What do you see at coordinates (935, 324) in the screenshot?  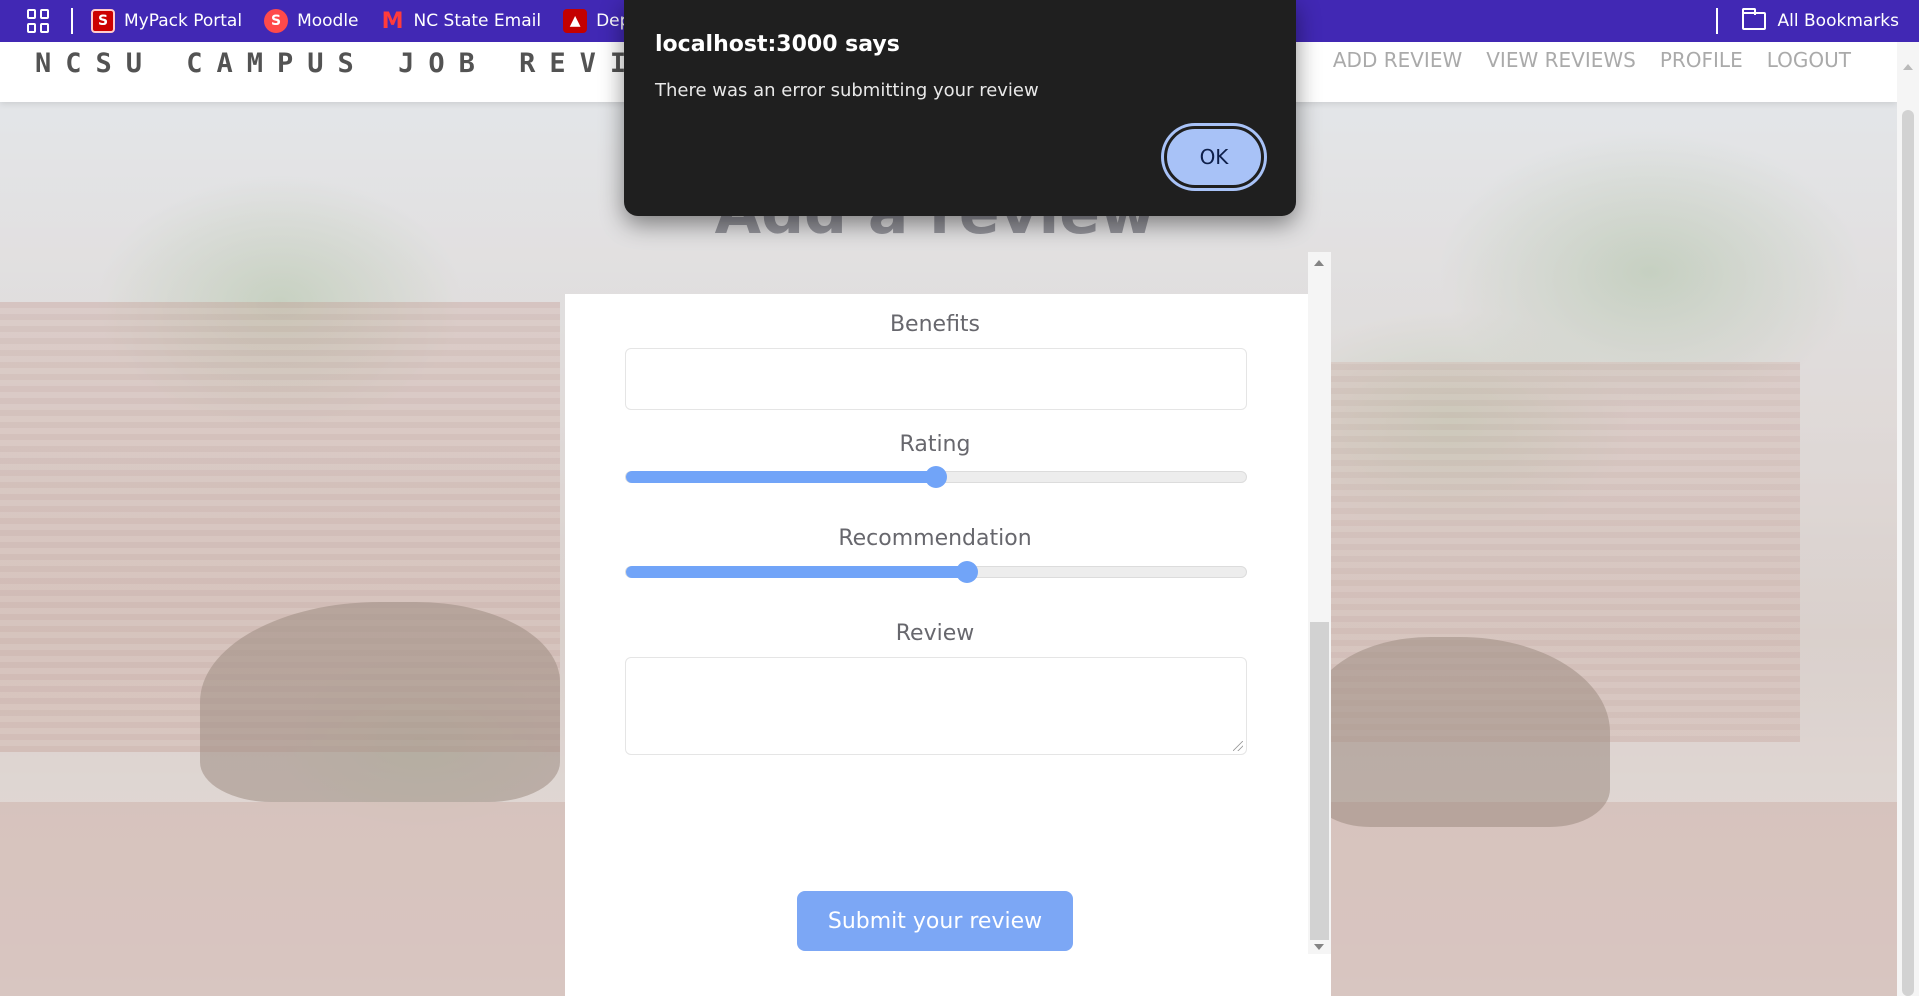 I see `benefits-label: Benefits` at bounding box center [935, 324].